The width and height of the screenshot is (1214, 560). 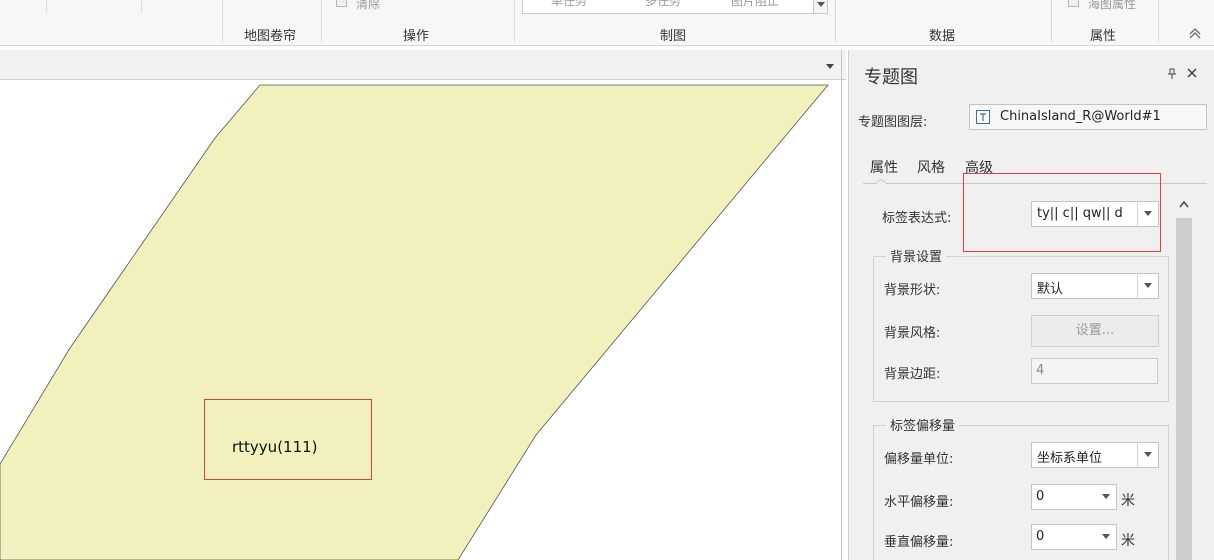 What do you see at coordinates (891, 77) in the screenshot?
I see `panel-title: 专题图` at bounding box center [891, 77].